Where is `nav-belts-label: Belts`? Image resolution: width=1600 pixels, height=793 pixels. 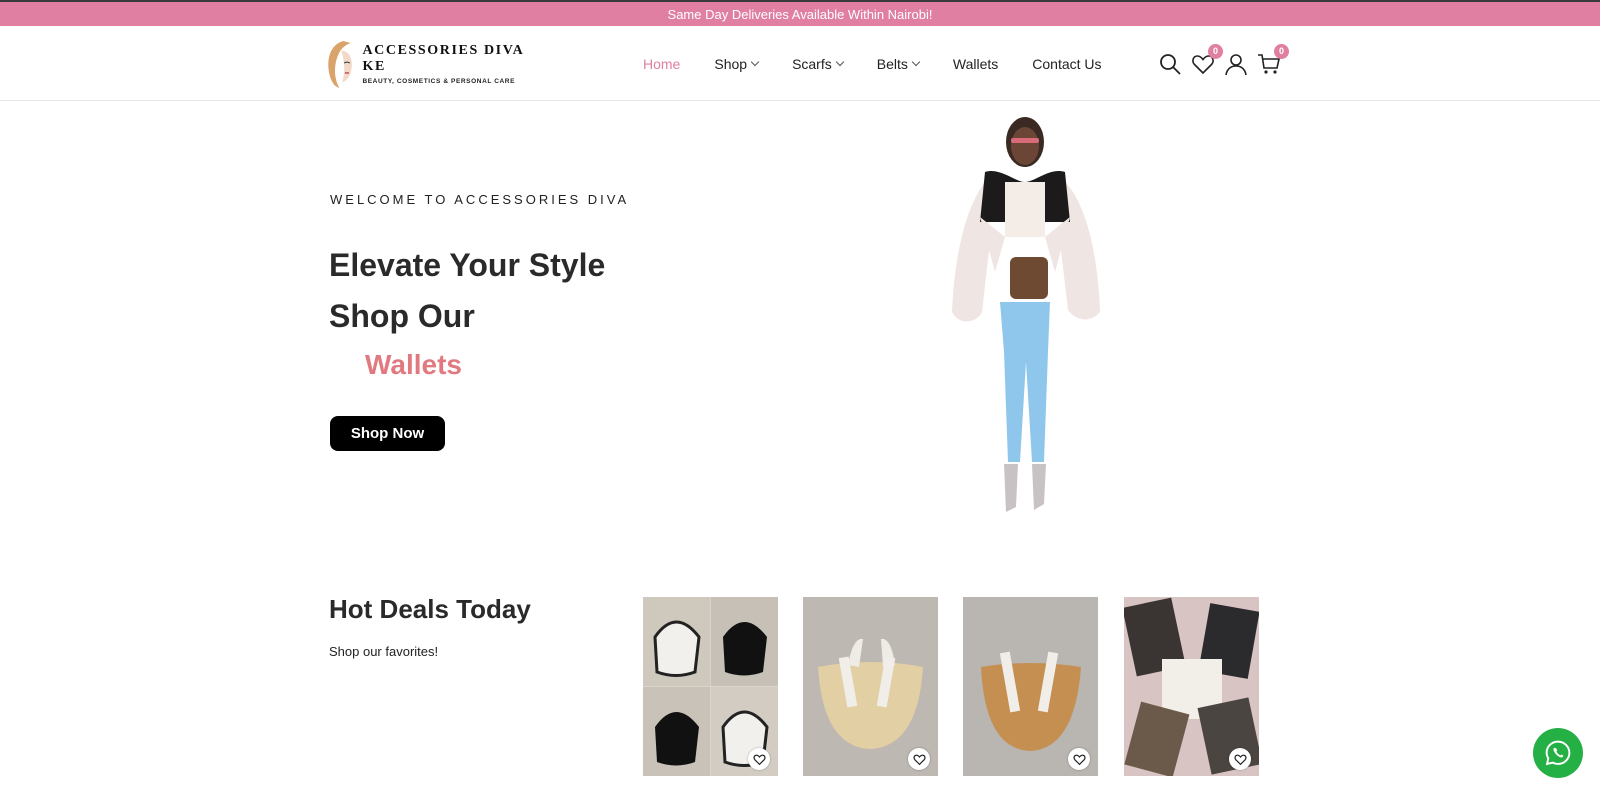
nav-belts-label: Belts is located at coordinates (892, 63).